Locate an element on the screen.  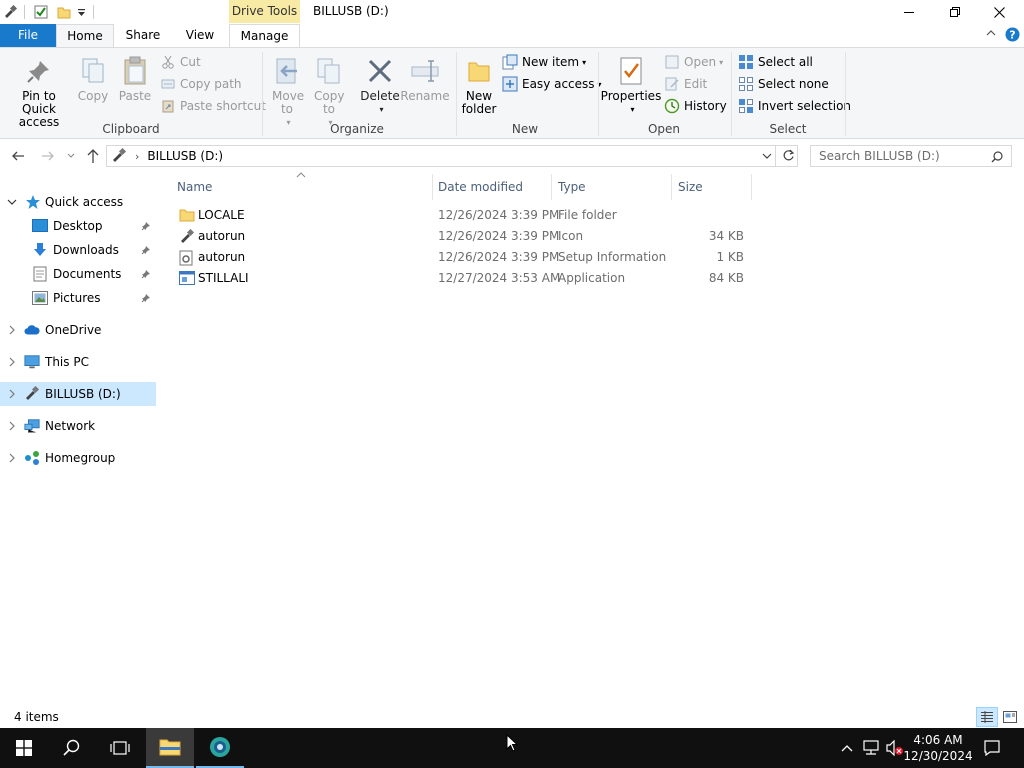
open-button: Open ▾ is located at coordinates (693, 62).